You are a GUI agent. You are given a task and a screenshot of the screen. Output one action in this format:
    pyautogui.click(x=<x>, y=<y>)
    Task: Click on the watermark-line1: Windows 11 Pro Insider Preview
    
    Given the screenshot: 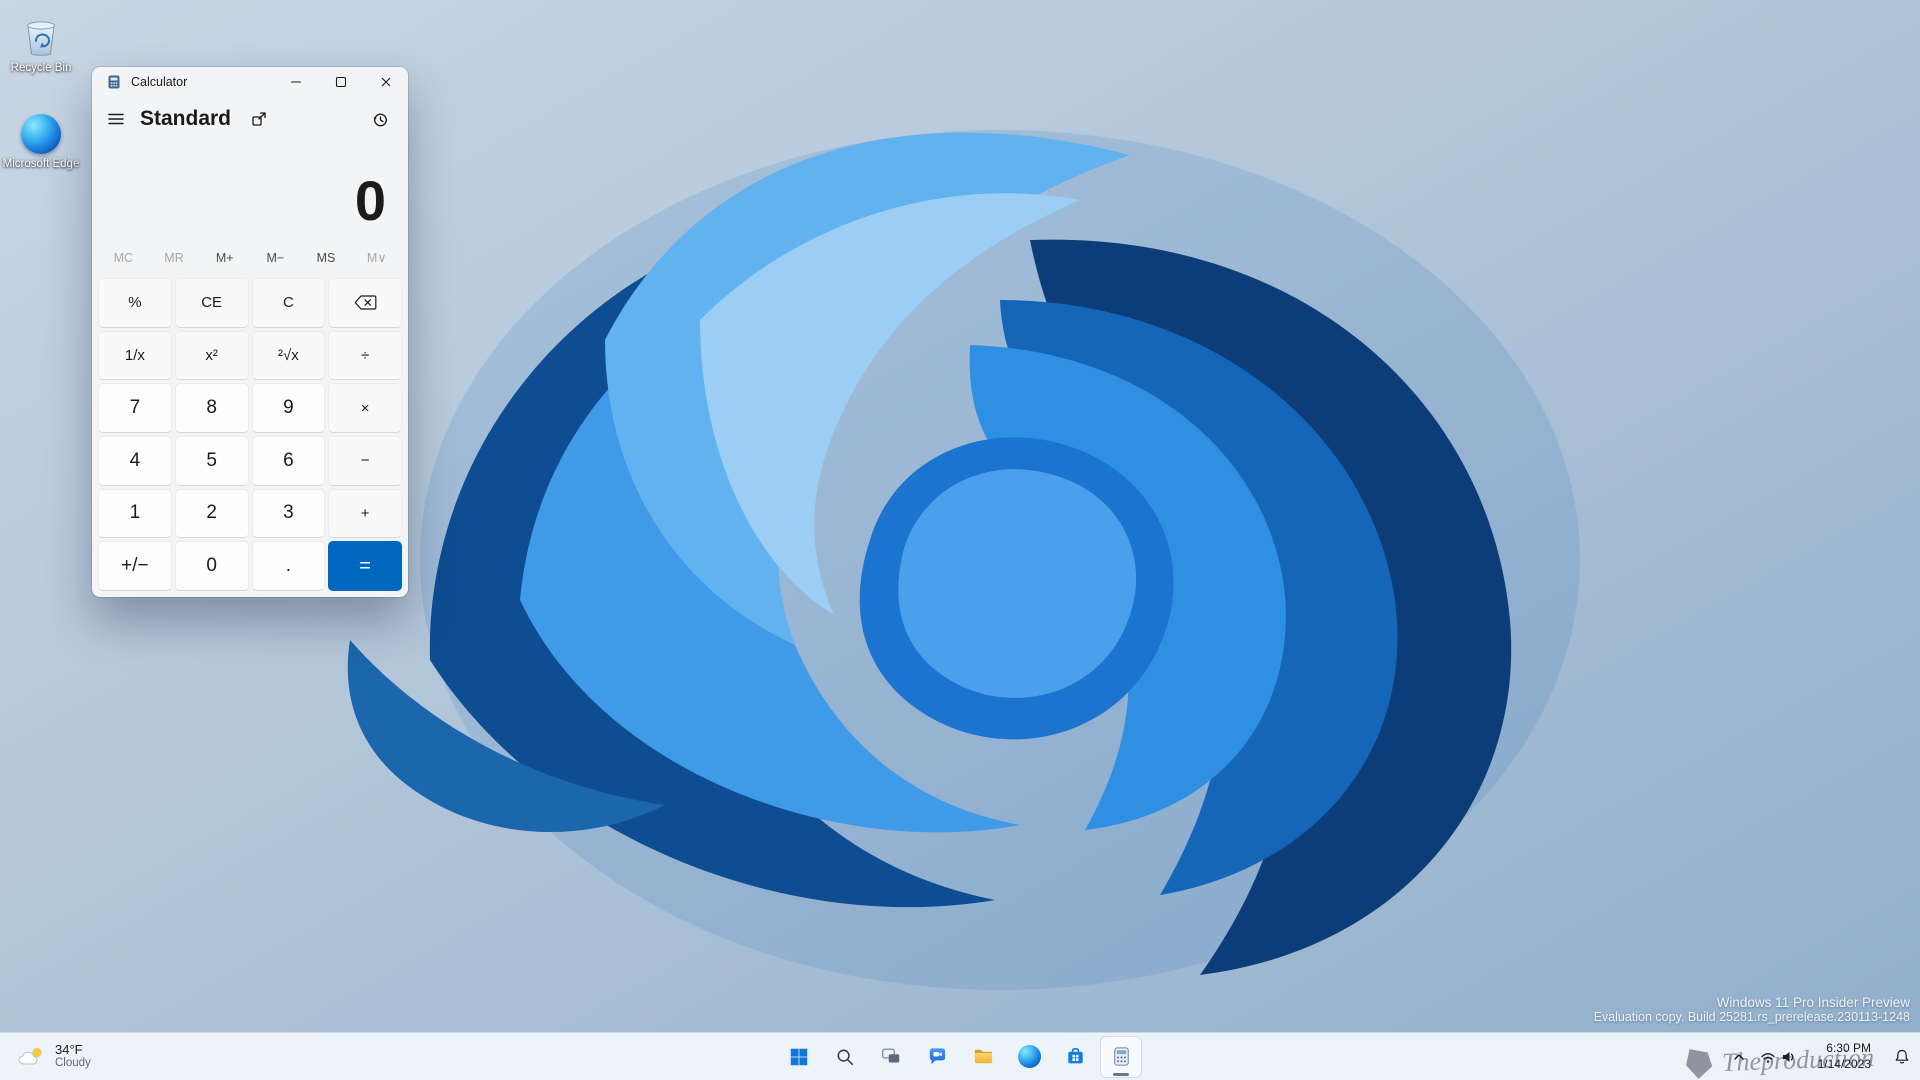 What is the action you would take?
    pyautogui.click(x=1813, y=1002)
    